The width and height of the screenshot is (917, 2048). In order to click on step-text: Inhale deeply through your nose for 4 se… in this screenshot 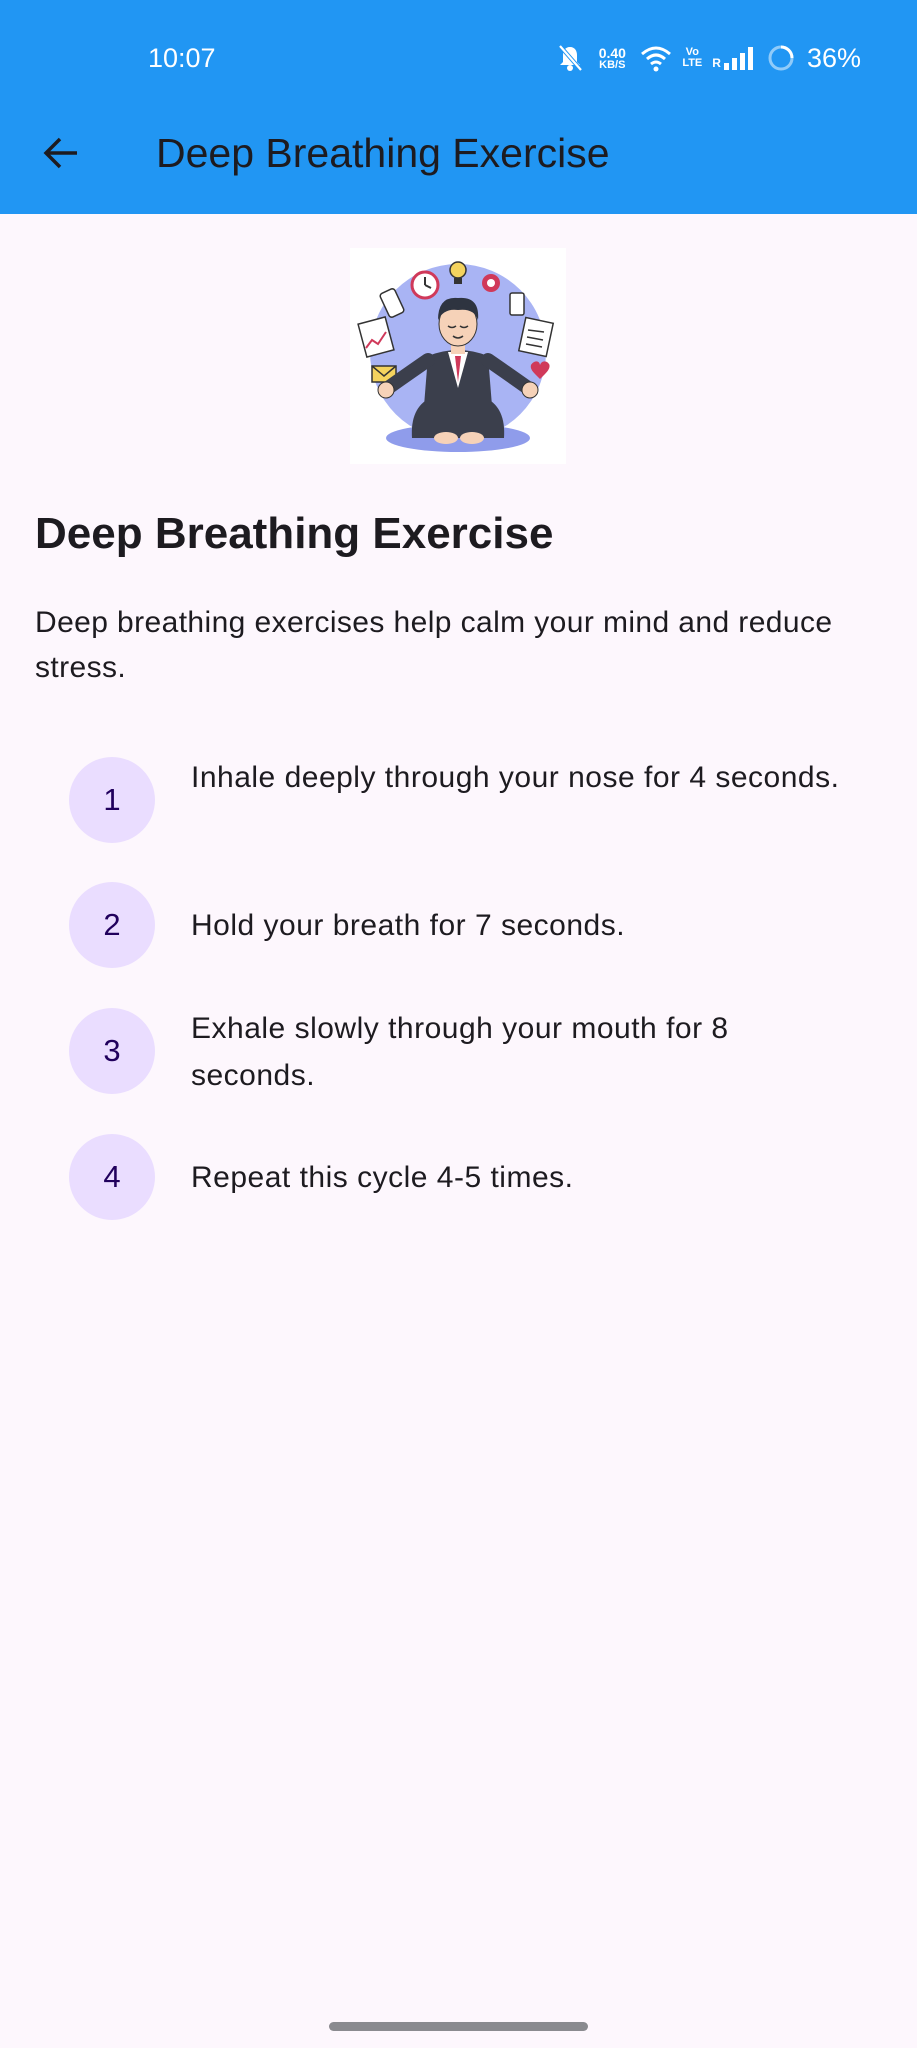, I will do `click(515, 777)`.